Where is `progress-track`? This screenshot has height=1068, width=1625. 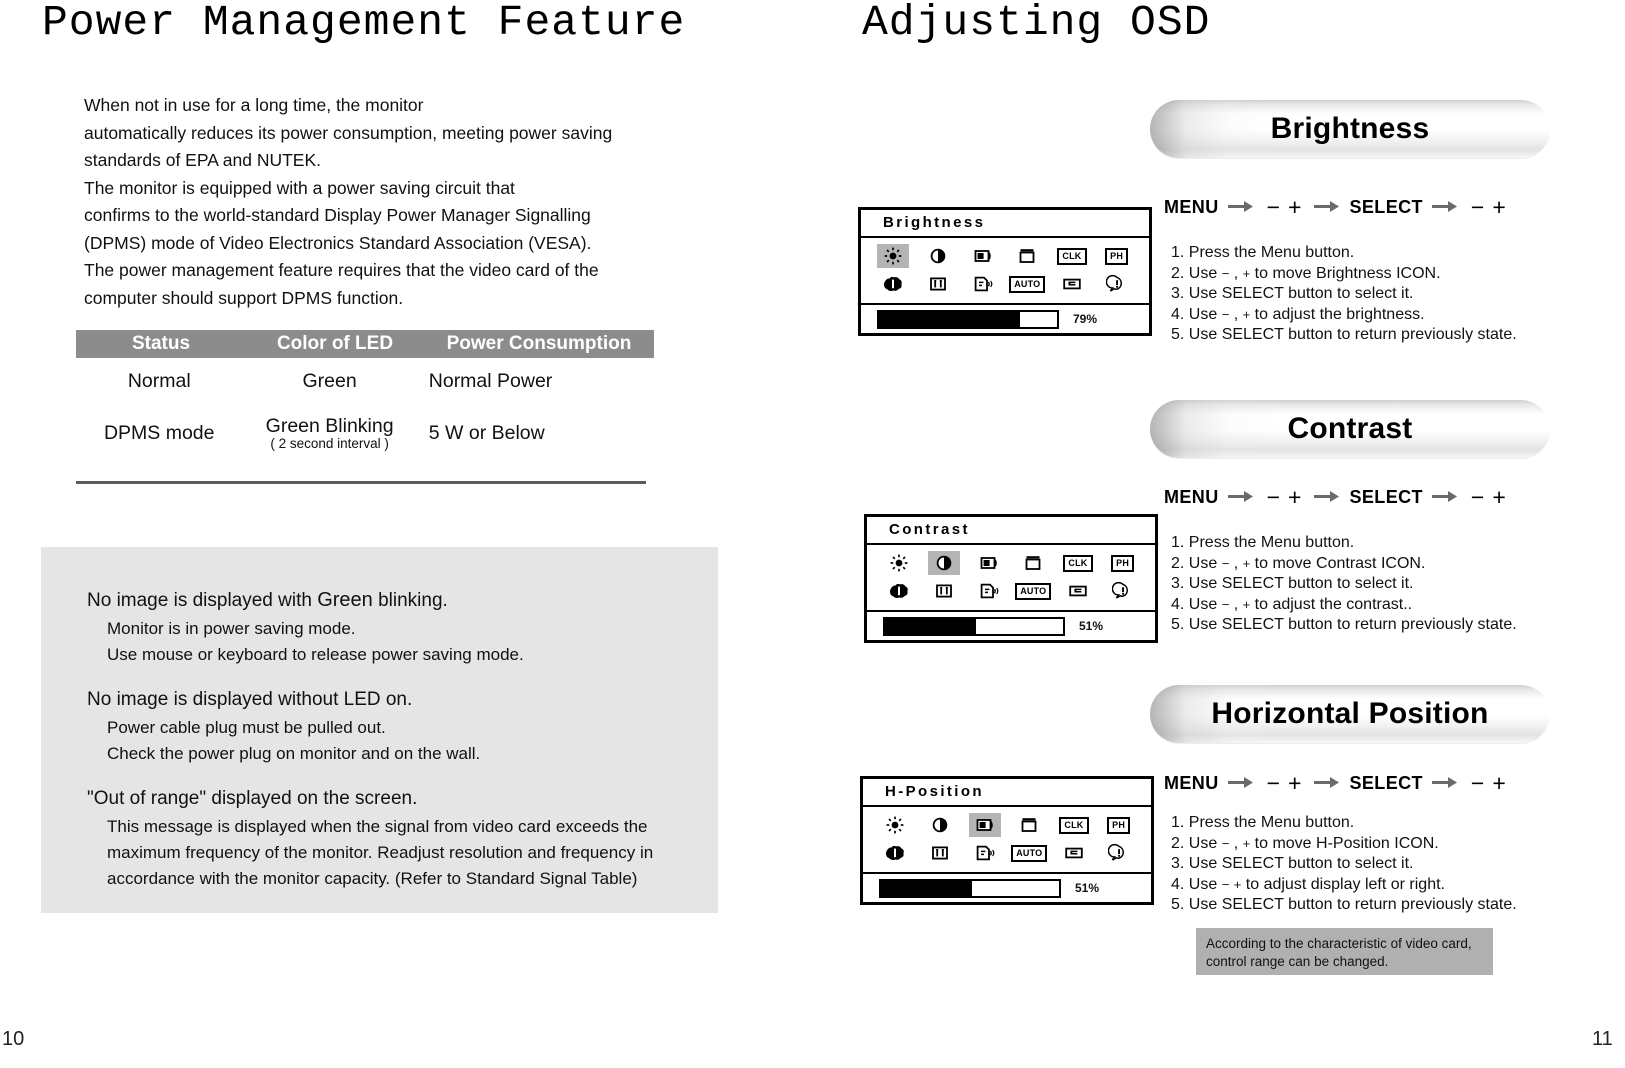 progress-track is located at coordinates (974, 626).